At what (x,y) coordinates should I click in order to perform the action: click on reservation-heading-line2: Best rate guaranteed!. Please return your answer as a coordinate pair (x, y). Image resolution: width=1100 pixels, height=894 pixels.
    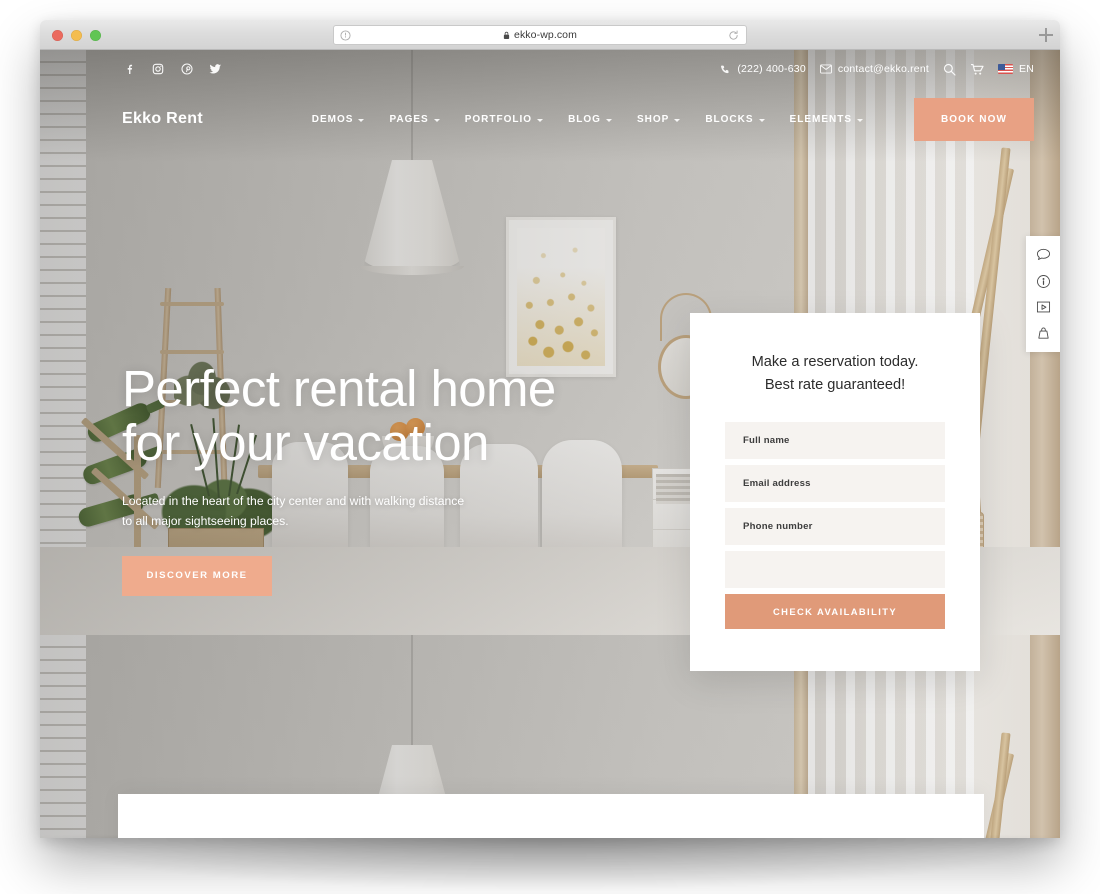
    Looking at the image, I should click on (835, 384).